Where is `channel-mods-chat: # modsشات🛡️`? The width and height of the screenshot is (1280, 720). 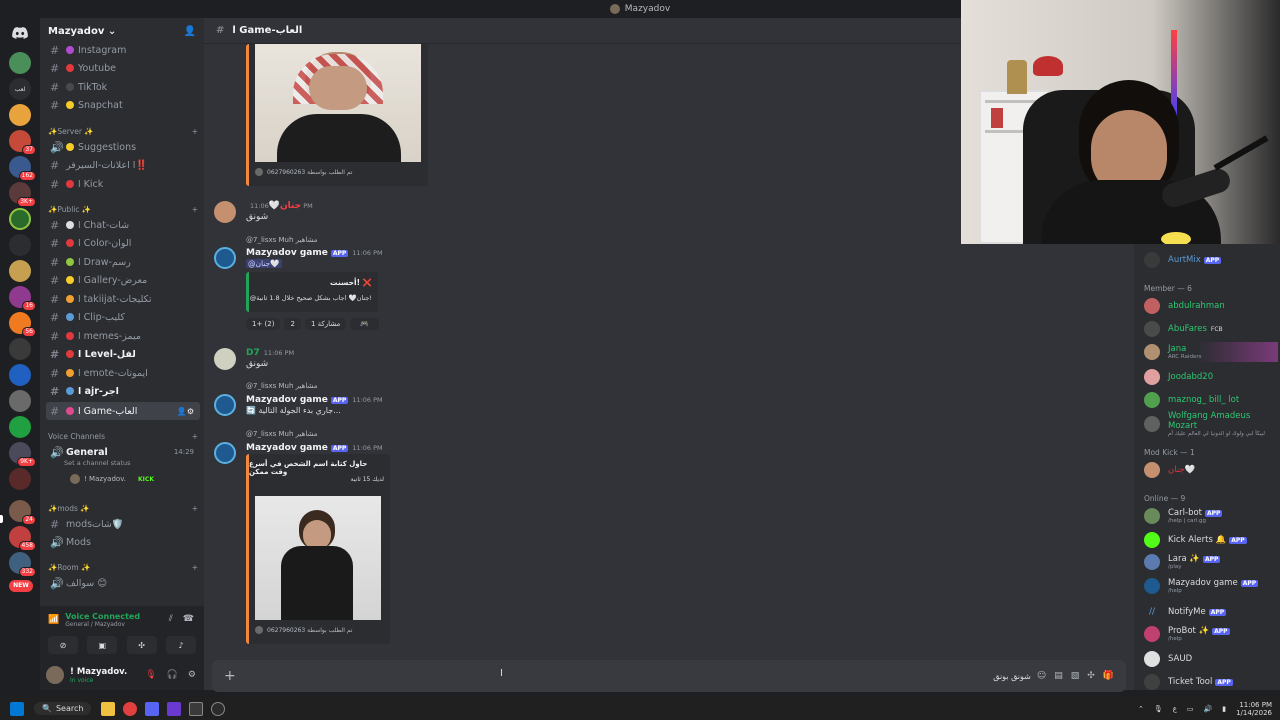
channel-mods-chat: # modsشات🛡️ is located at coordinates (123, 524).